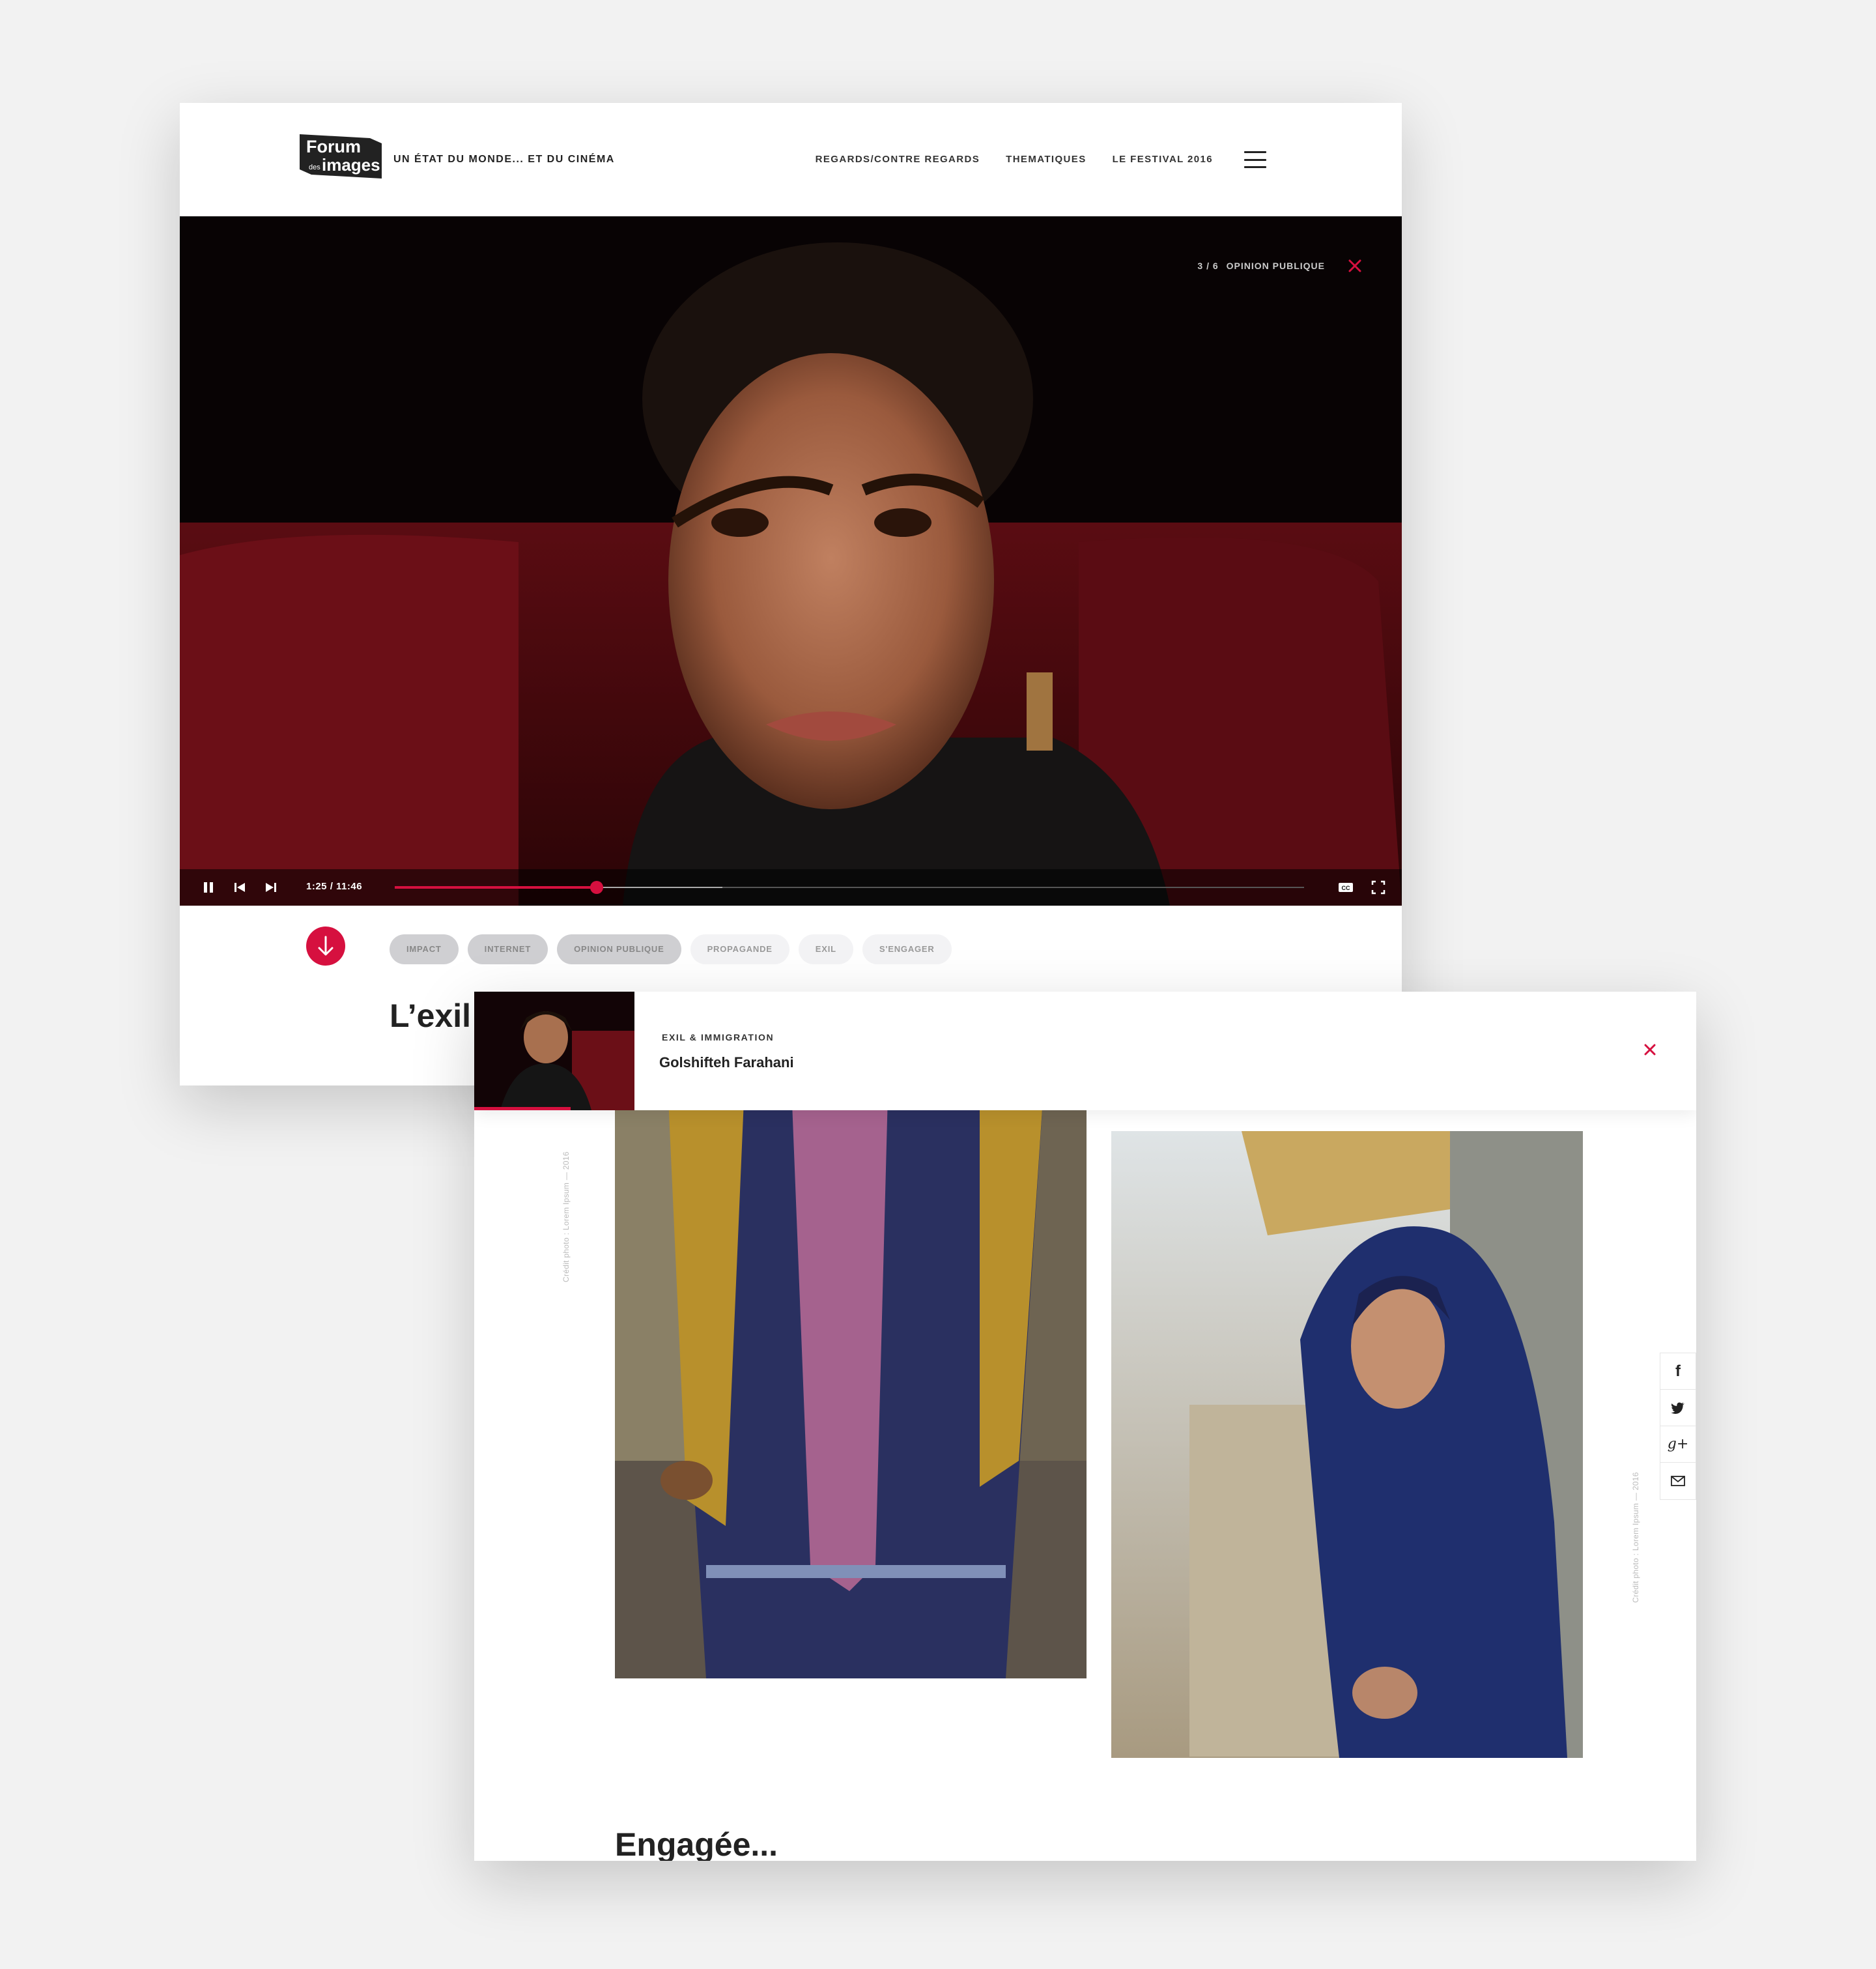 Image resolution: width=1876 pixels, height=1969 pixels. Describe the element at coordinates (1678, 1481) in the screenshot. I see `mail-icon` at that location.